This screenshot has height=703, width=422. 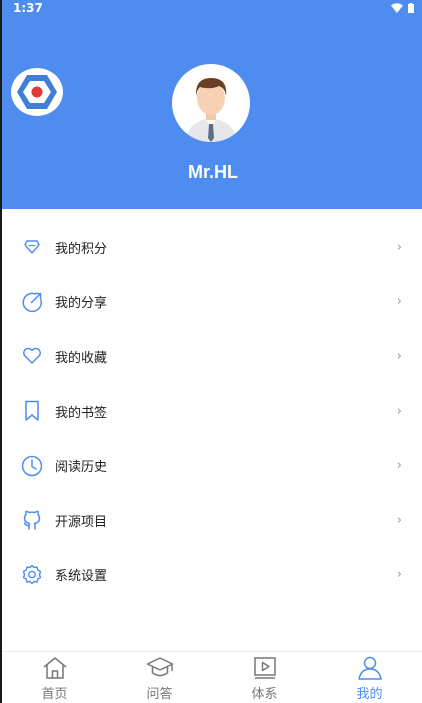 What do you see at coordinates (28, 8) in the screenshot?
I see `status-time: 1:37` at bounding box center [28, 8].